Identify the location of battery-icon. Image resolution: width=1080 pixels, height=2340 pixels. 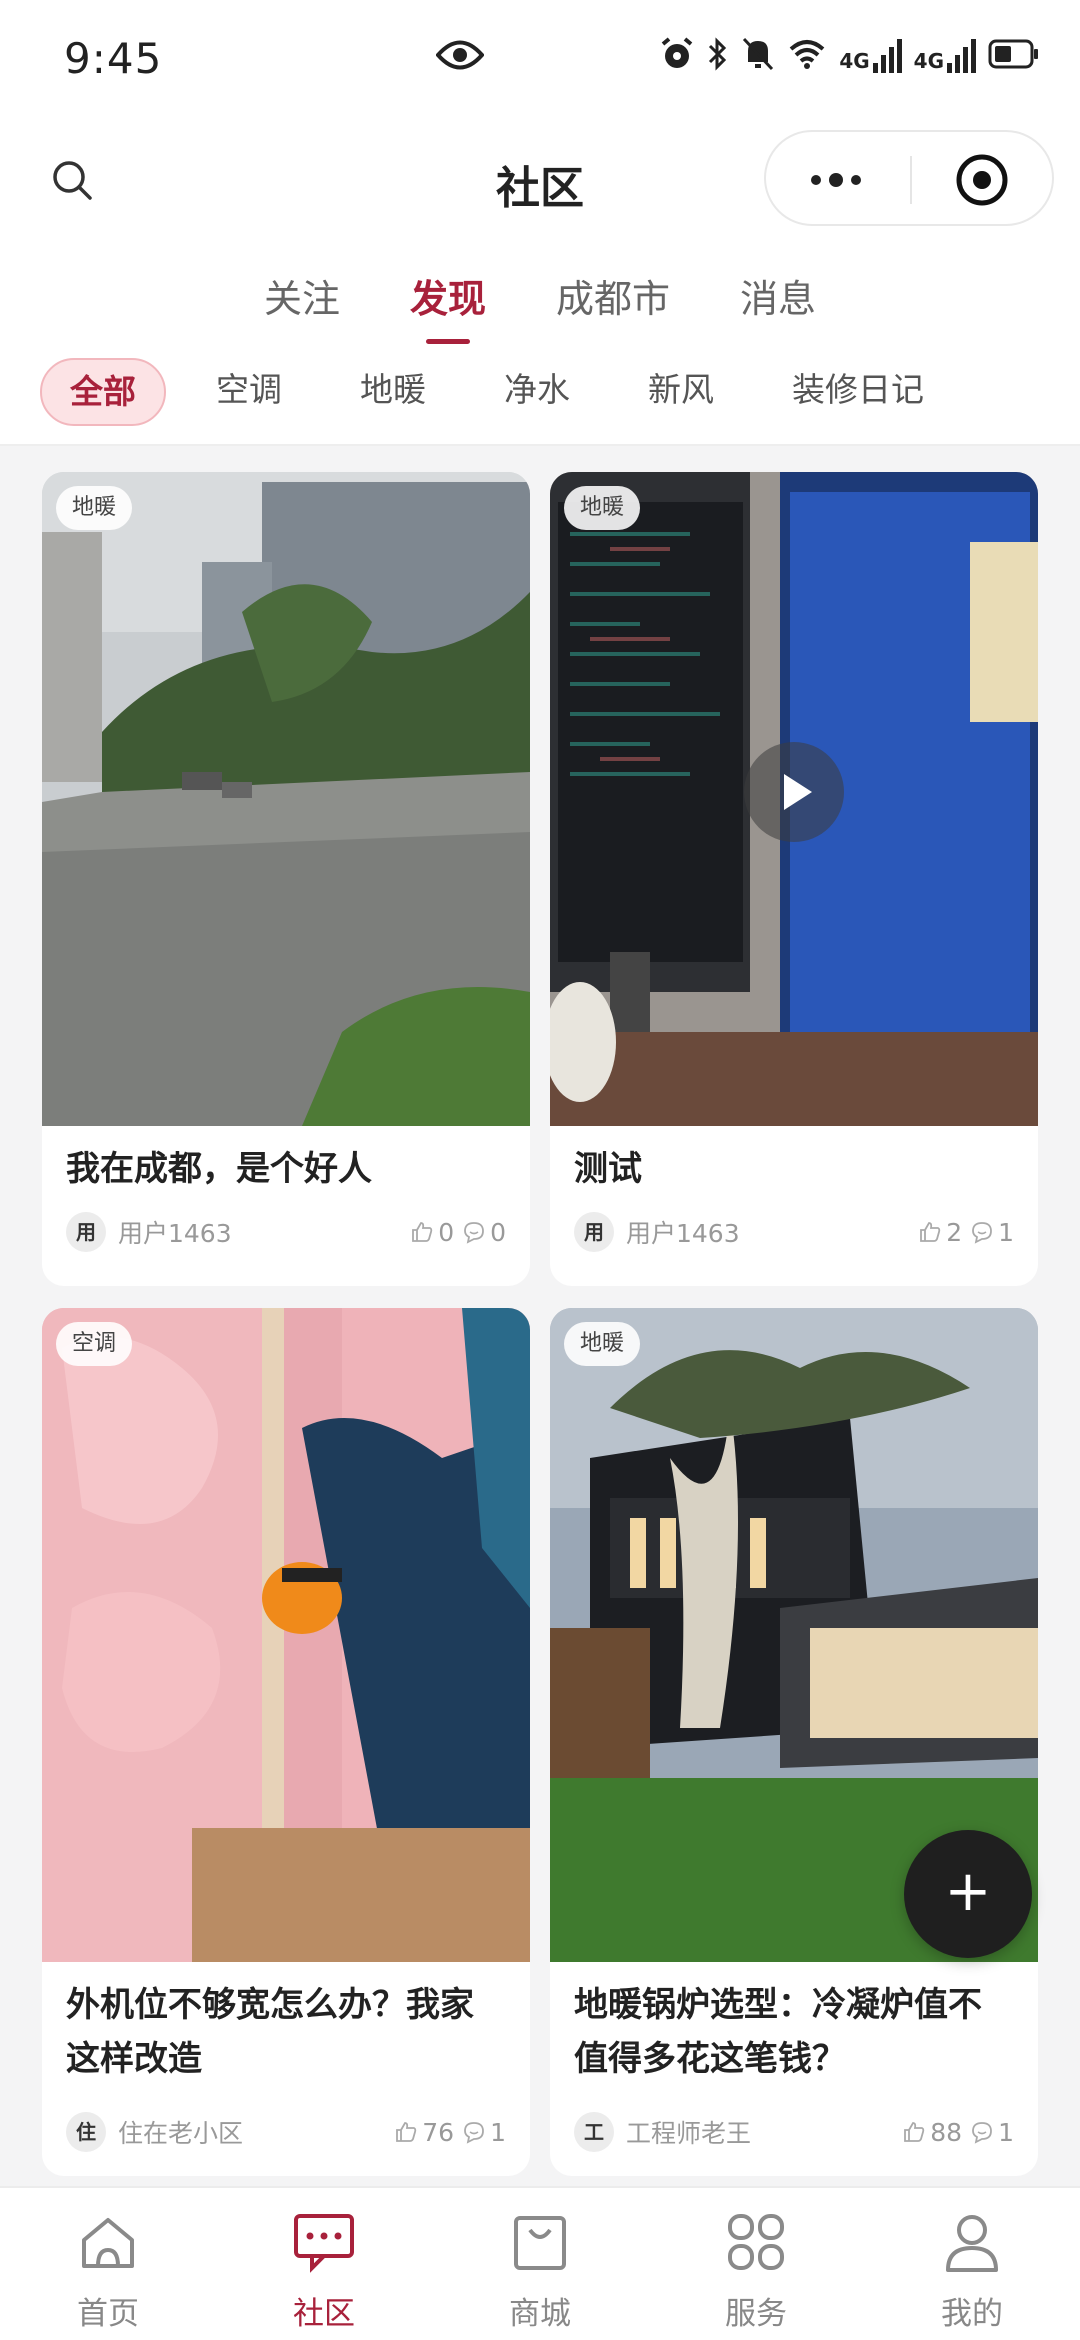
(1014, 56).